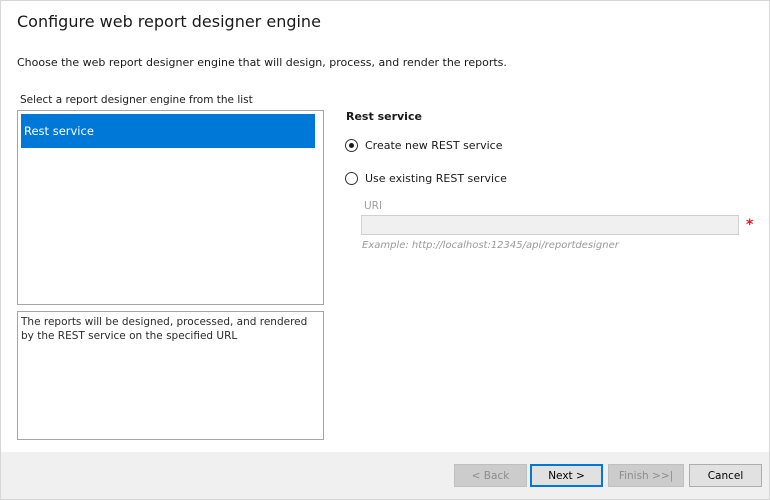 Image resolution: width=770 pixels, height=500 pixels. Describe the element at coordinates (351, 145) in the screenshot. I see `create-new-rest-service-radio` at that location.